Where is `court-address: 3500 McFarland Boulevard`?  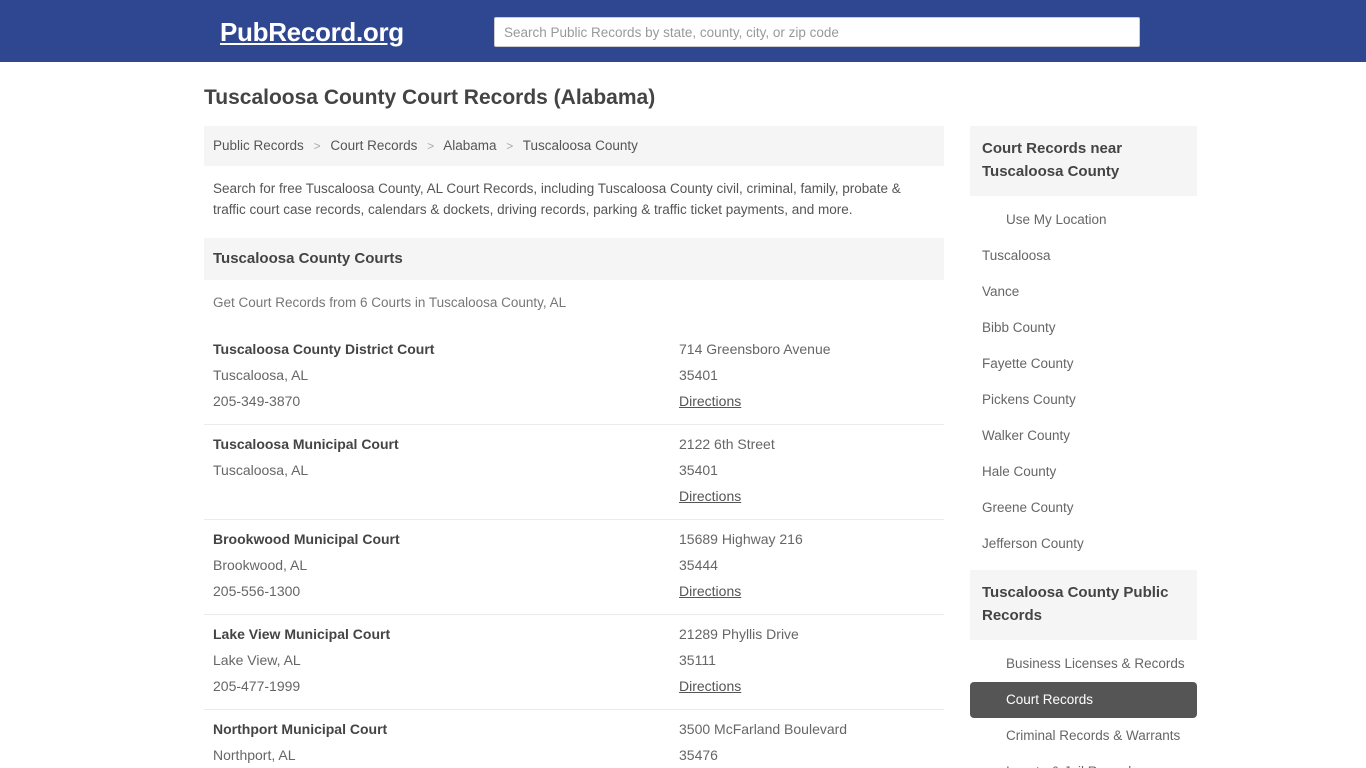
court-address: 3500 McFarland Boulevard is located at coordinates (763, 729).